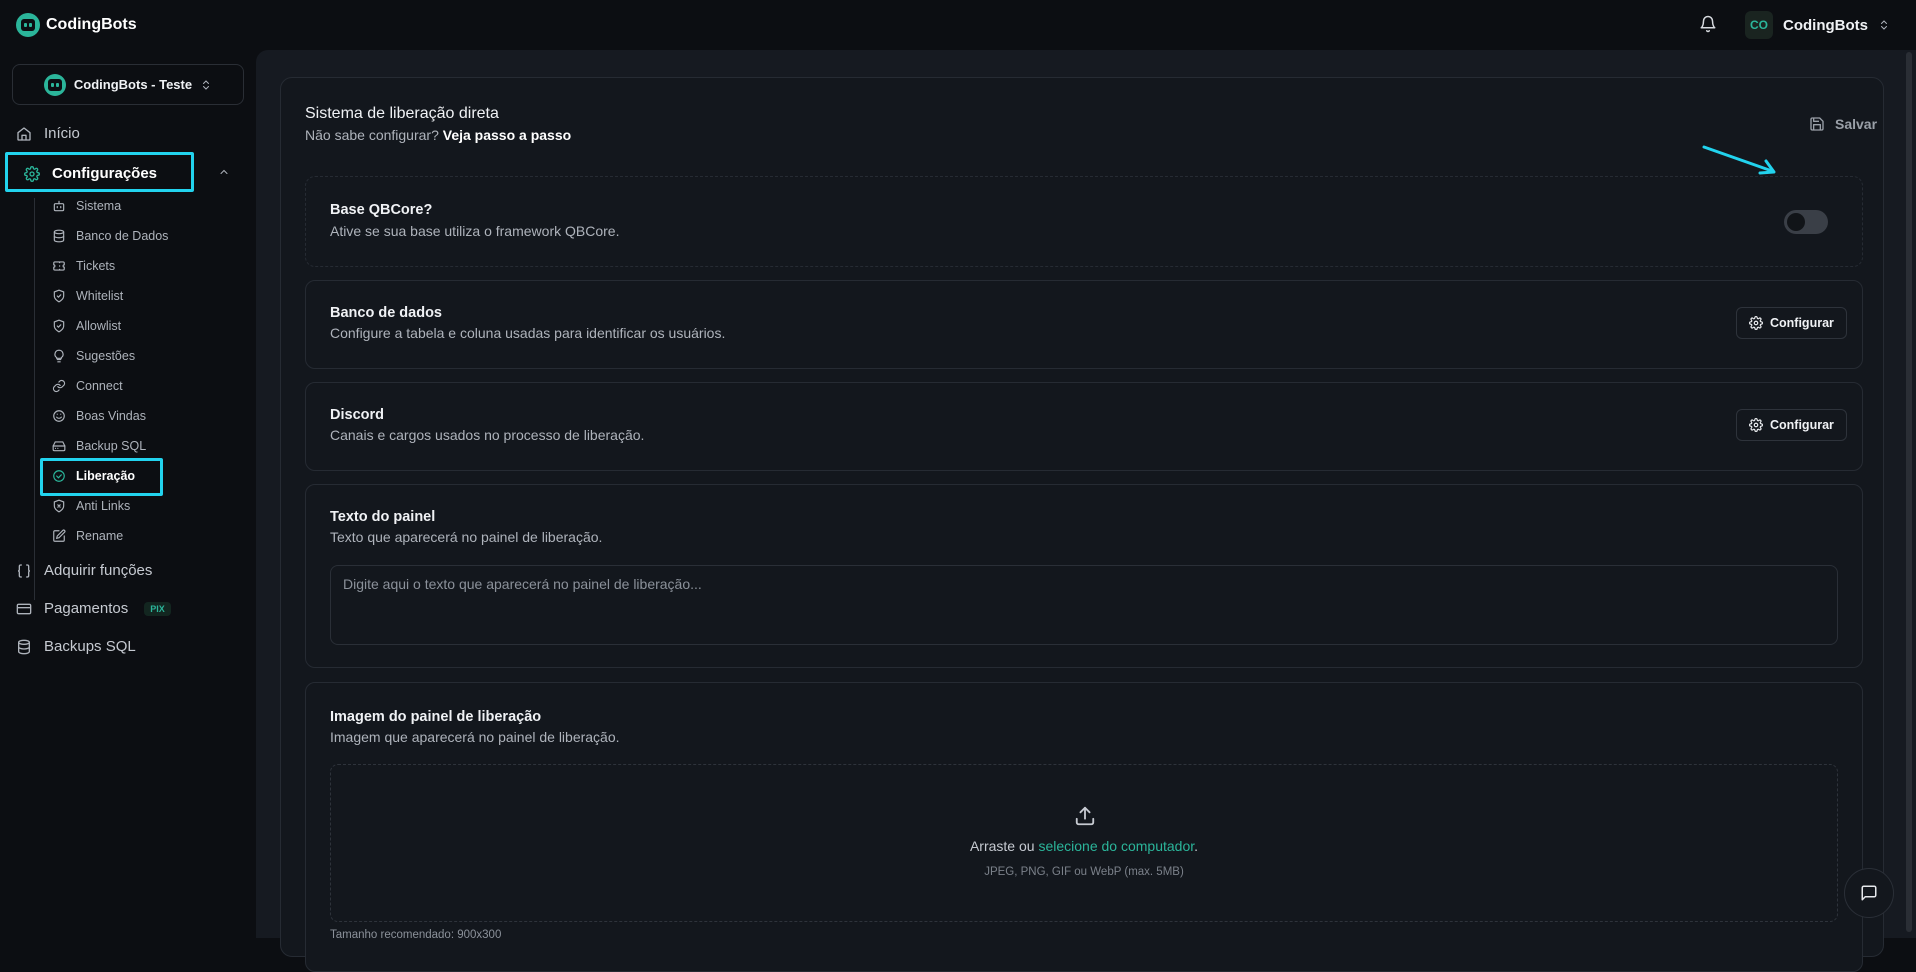 The width and height of the screenshot is (1916, 972). I want to click on user-name: CodingBots, so click(1825, 25).